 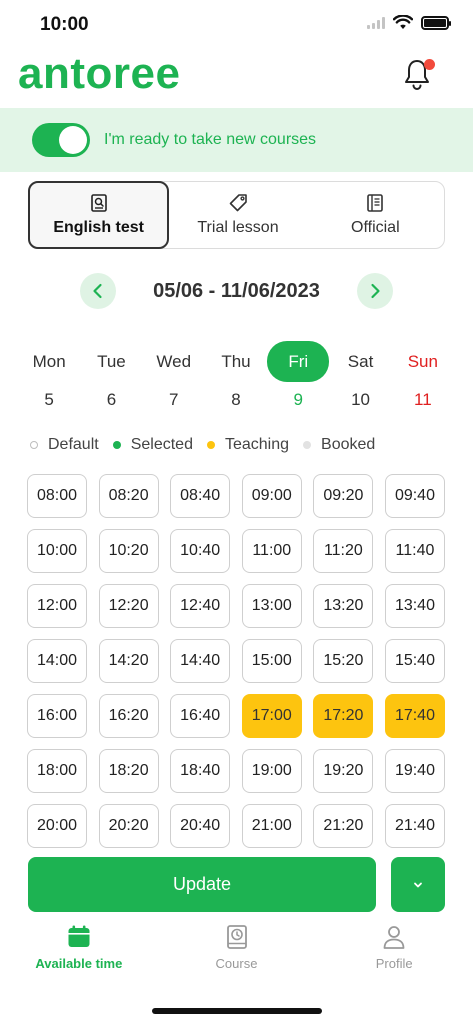 What do you see at coordinates (298, 399) in the screenshot?
I see `day-number: 9` at bounding box center [298, 399].